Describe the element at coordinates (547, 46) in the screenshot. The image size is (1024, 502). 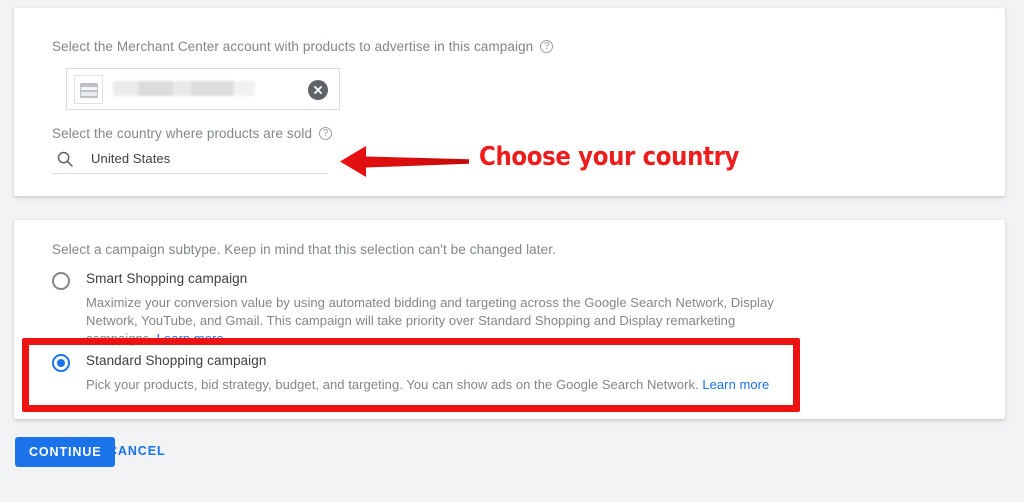
I see `help-circle-icon` at that location.